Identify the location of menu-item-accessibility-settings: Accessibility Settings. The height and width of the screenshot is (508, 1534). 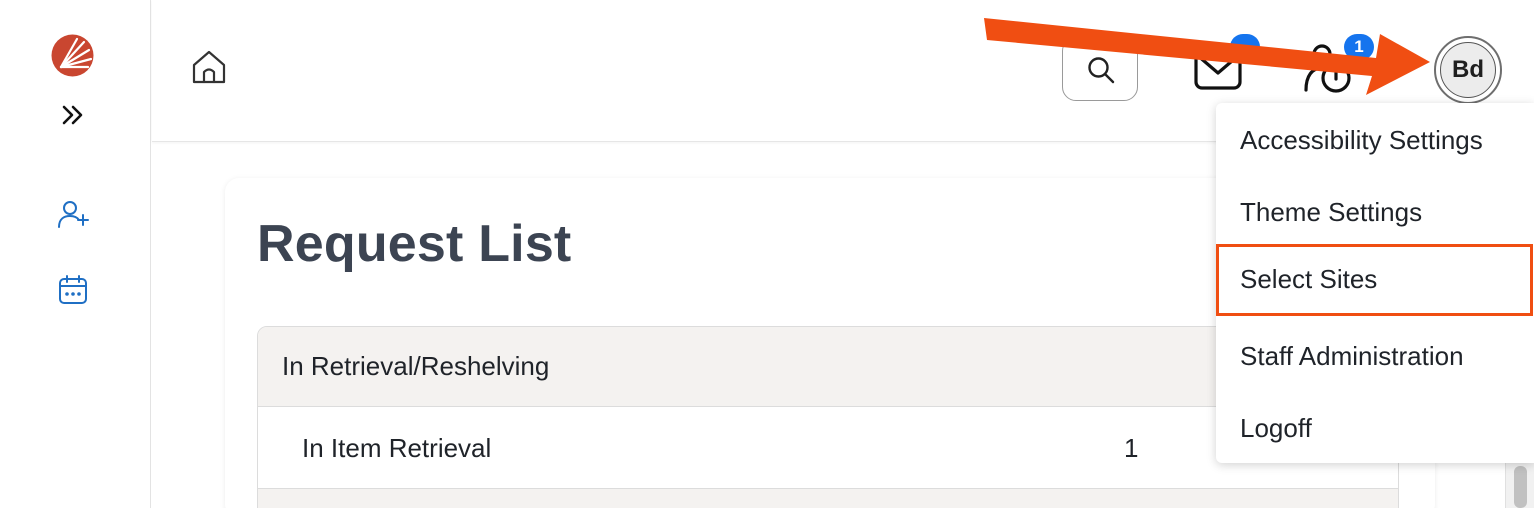
(1375, 141).